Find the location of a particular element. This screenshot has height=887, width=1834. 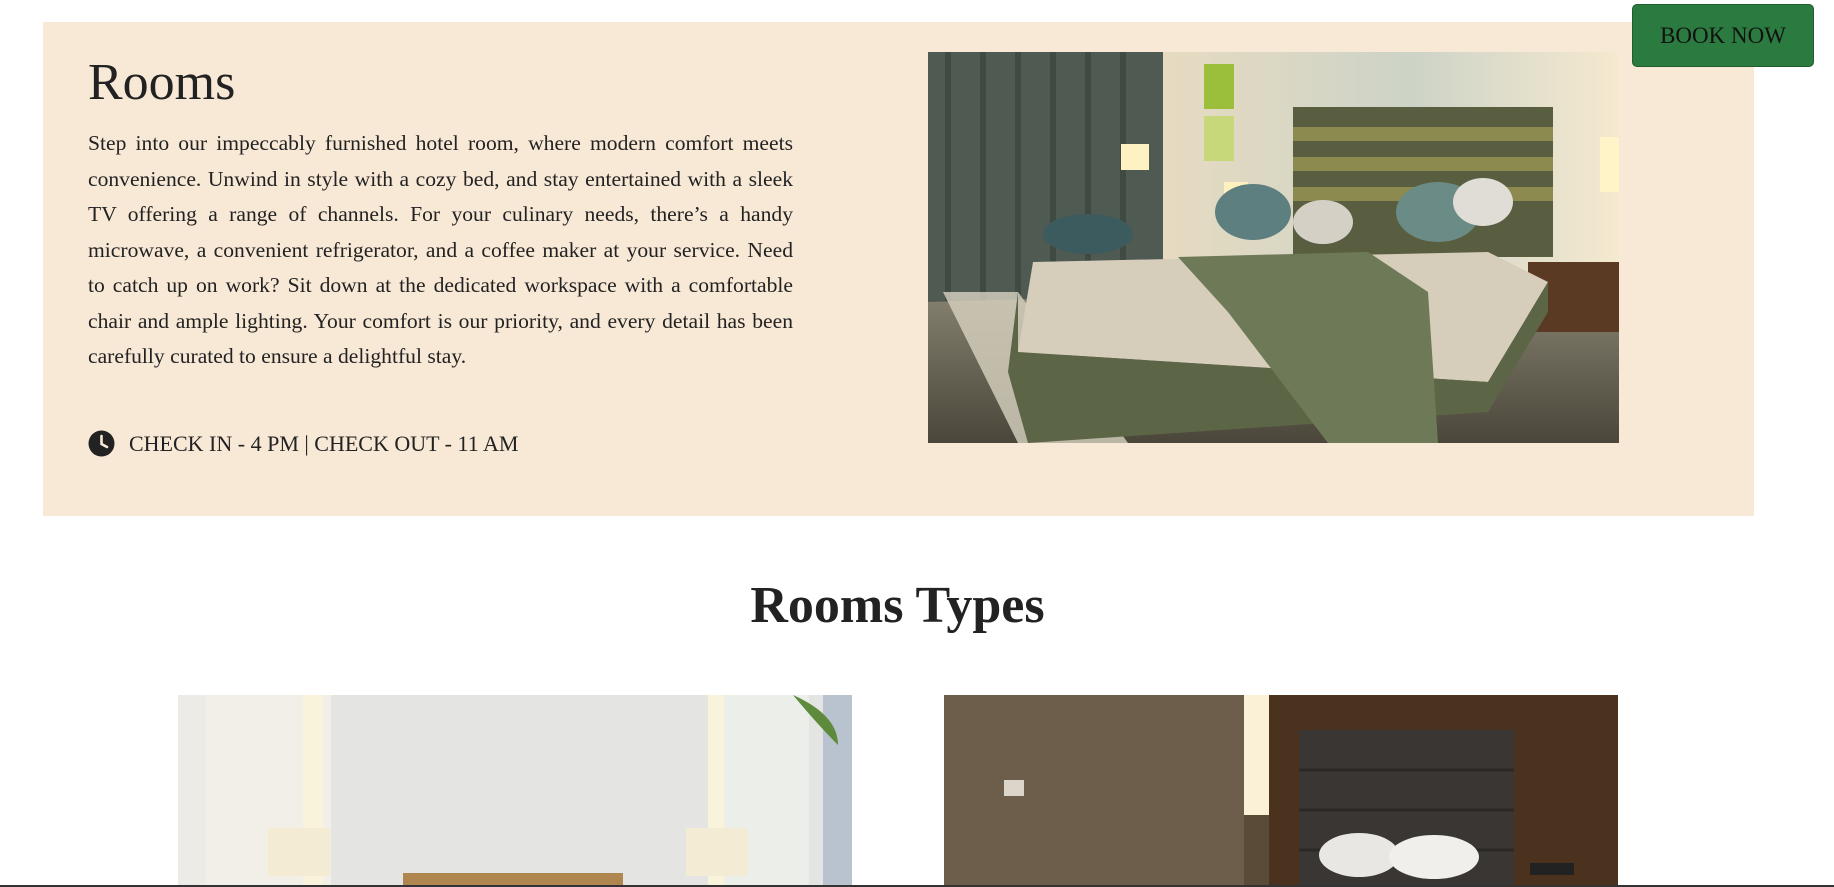

checkin-checkout-text: CHECK IN - 4 PM | CHECK OUT - 11 AM is located at coordinates (324, 443).